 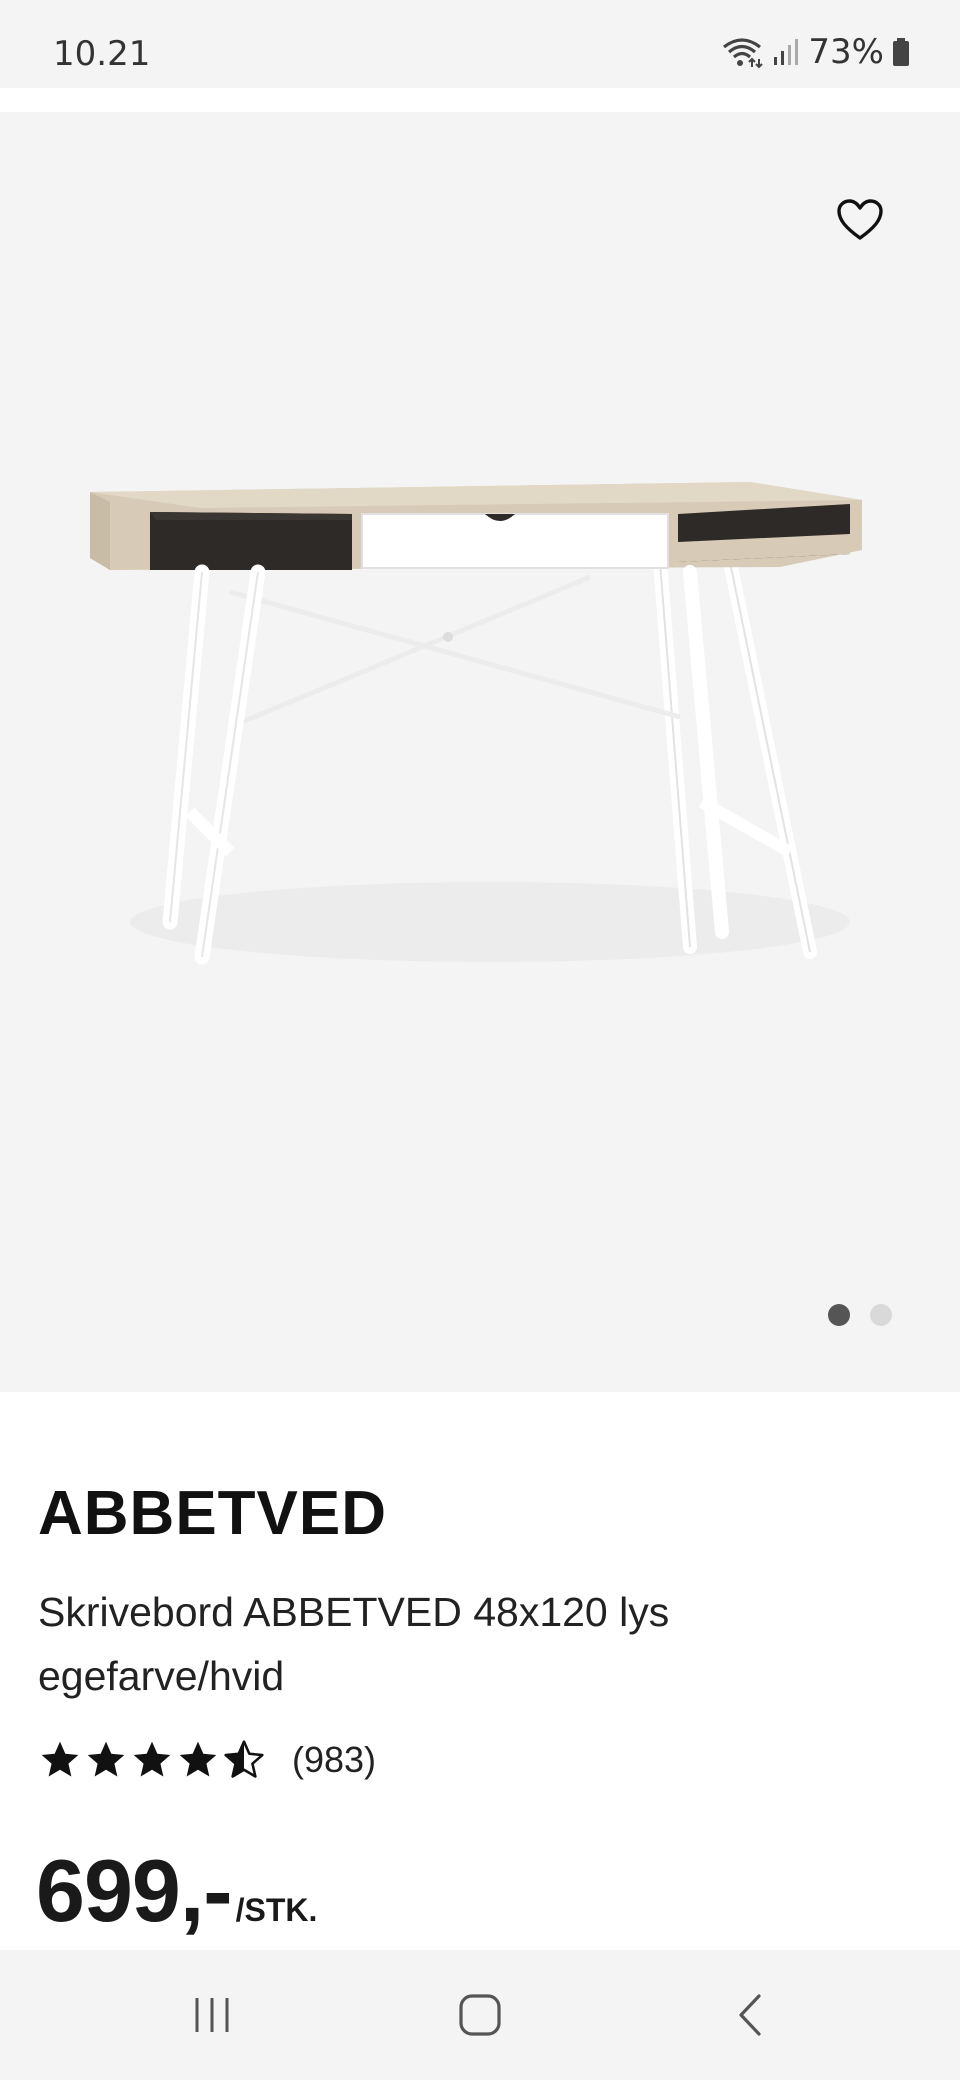 I want to click on recents-icon, so click(x=212, y=2015).